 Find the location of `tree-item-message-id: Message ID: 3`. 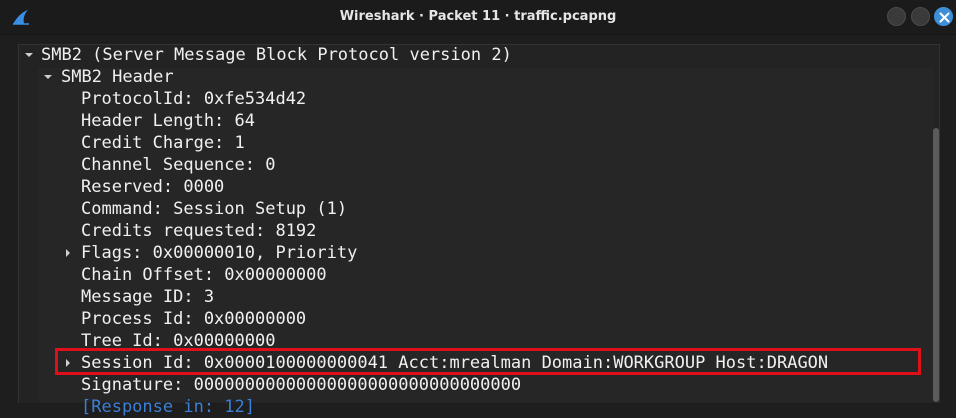

tree-item-message-id: Message ID: 3 is located at coordinates (147, 297).